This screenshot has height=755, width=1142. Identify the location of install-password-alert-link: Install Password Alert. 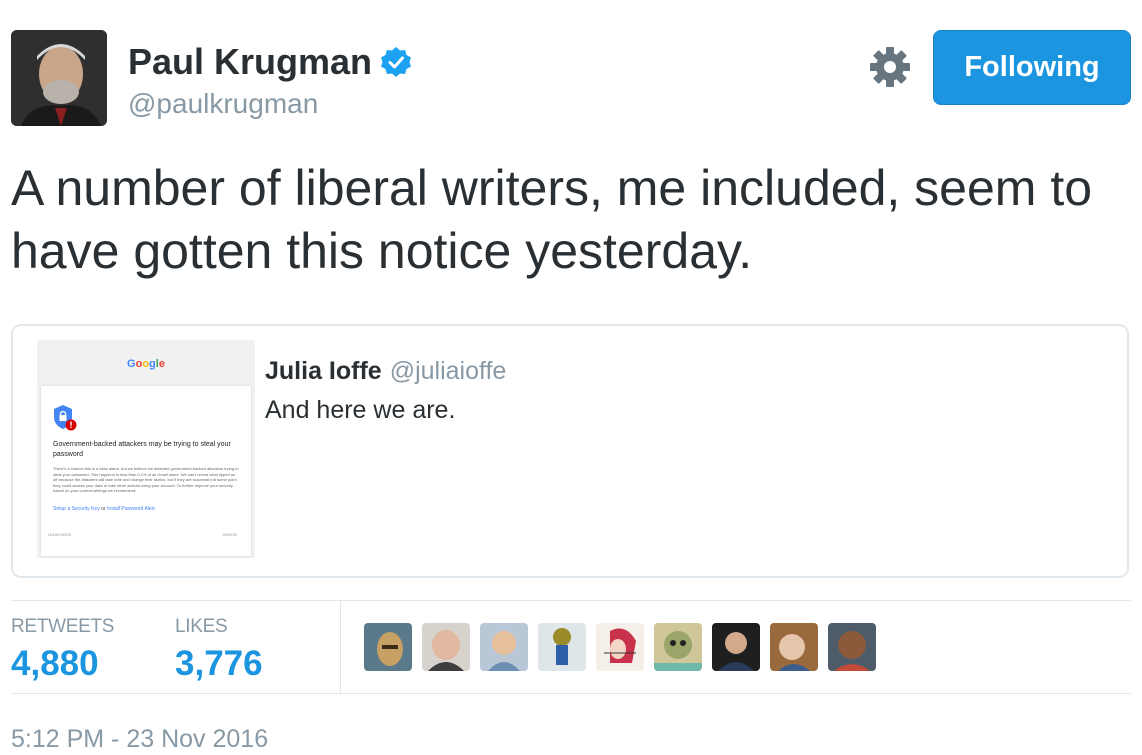
(130, 509).